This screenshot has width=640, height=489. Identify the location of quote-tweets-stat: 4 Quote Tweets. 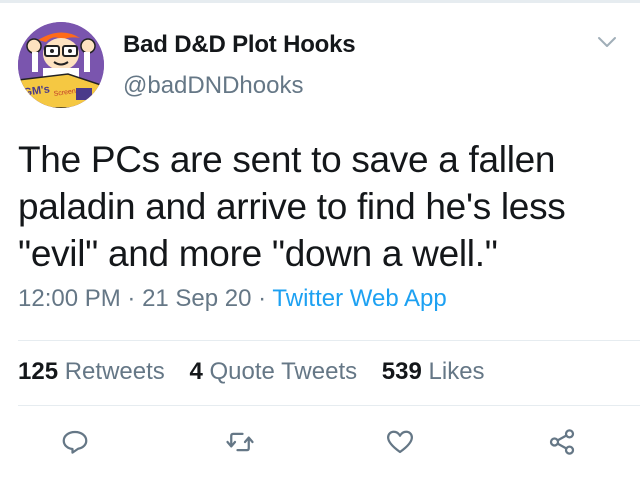
(273, 371).